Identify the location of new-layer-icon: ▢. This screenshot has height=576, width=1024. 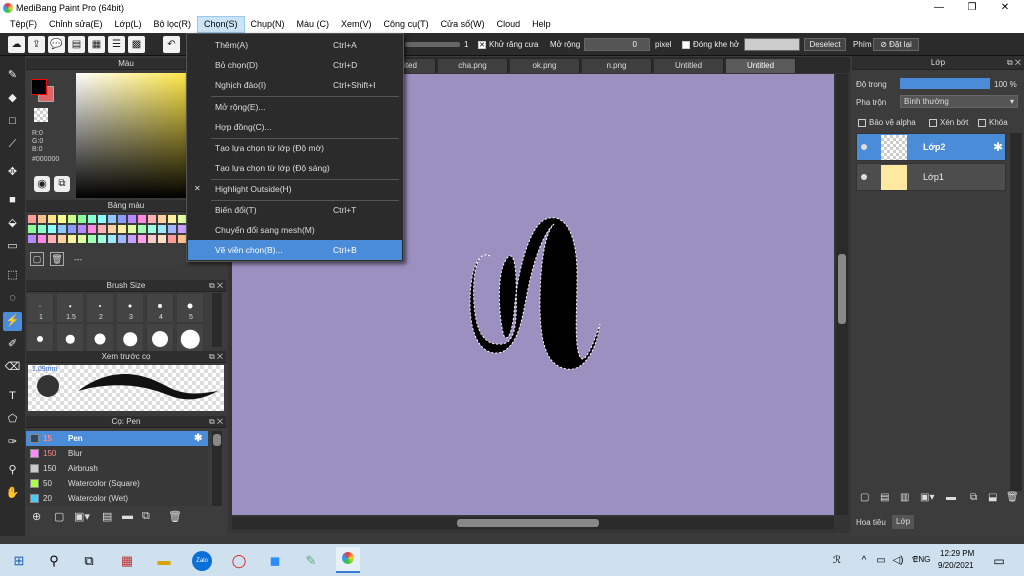
(864, 497).